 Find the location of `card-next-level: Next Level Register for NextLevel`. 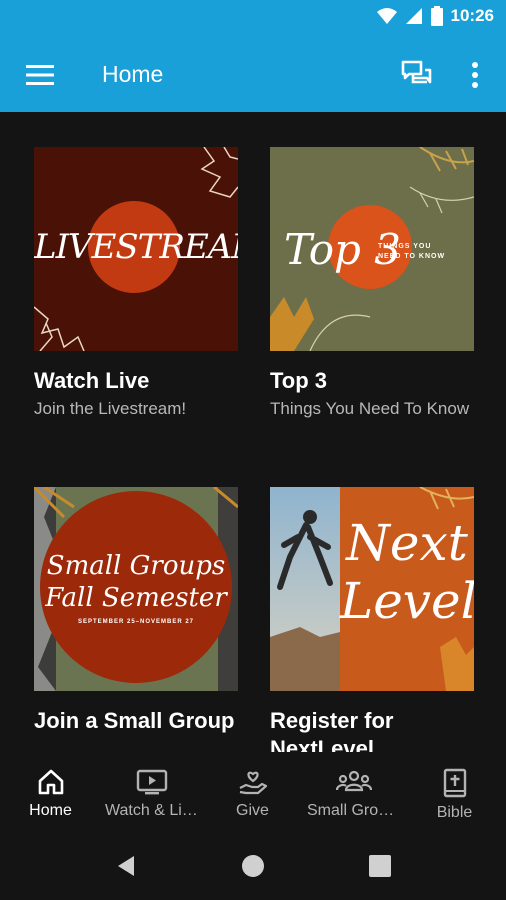

card-next-level: Next Level Register for NextLevel is located at coordinates (372, 619).